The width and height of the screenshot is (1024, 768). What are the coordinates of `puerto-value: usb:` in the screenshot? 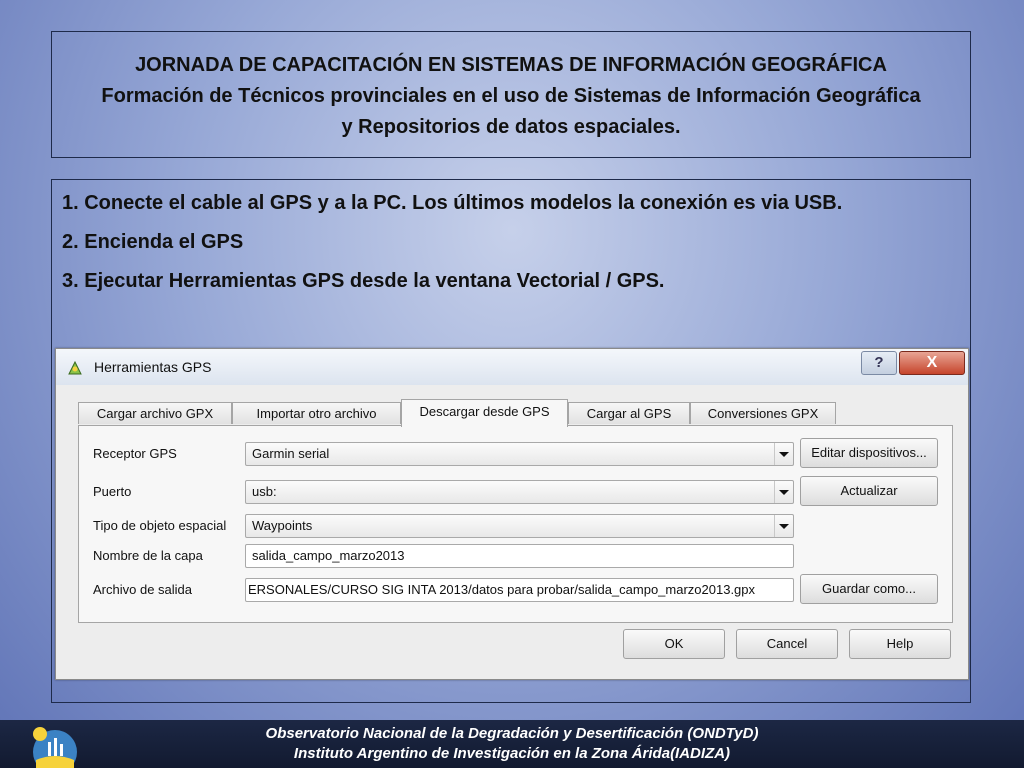 It's located at (264, 491).